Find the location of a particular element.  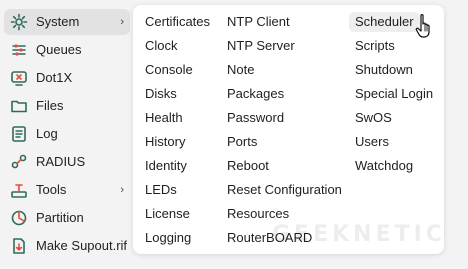

sidebar-item-files: Files is located at coordinates (67, 106).